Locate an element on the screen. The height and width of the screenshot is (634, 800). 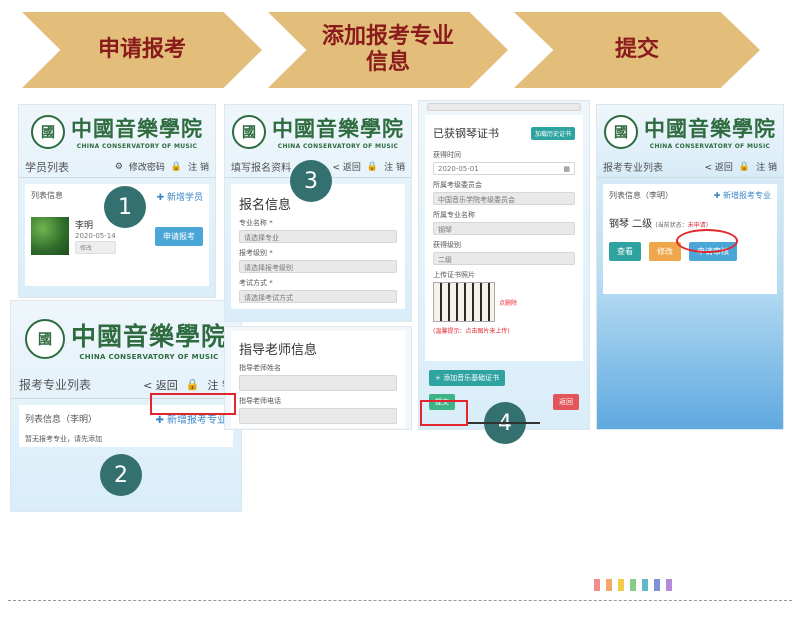
teacher-phone-label: 指导老师电话 is located at coordinates (260, 401).